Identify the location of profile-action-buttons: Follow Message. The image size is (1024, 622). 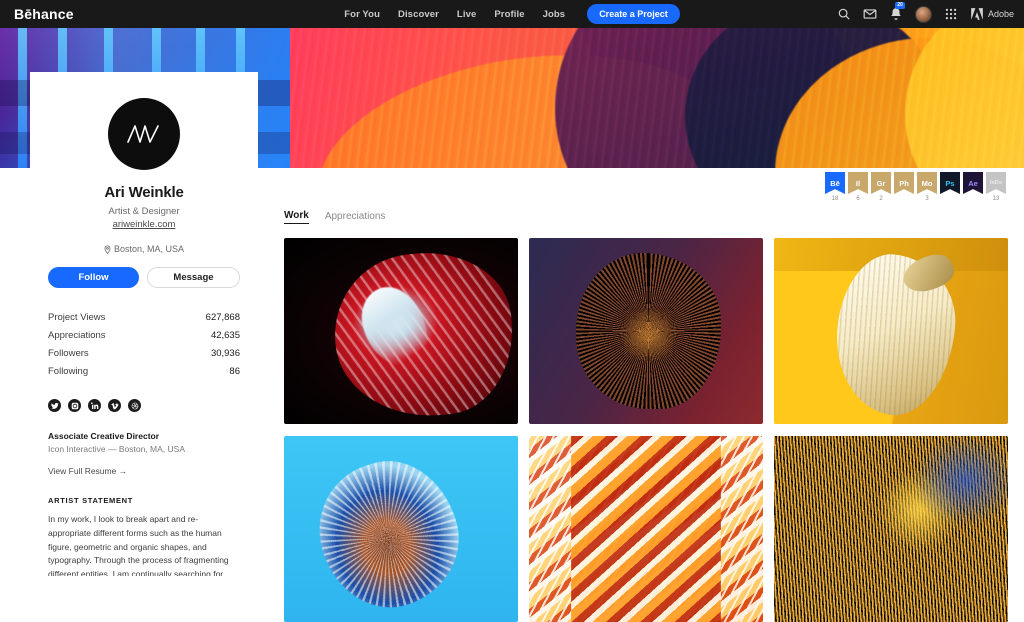
(144, 277).